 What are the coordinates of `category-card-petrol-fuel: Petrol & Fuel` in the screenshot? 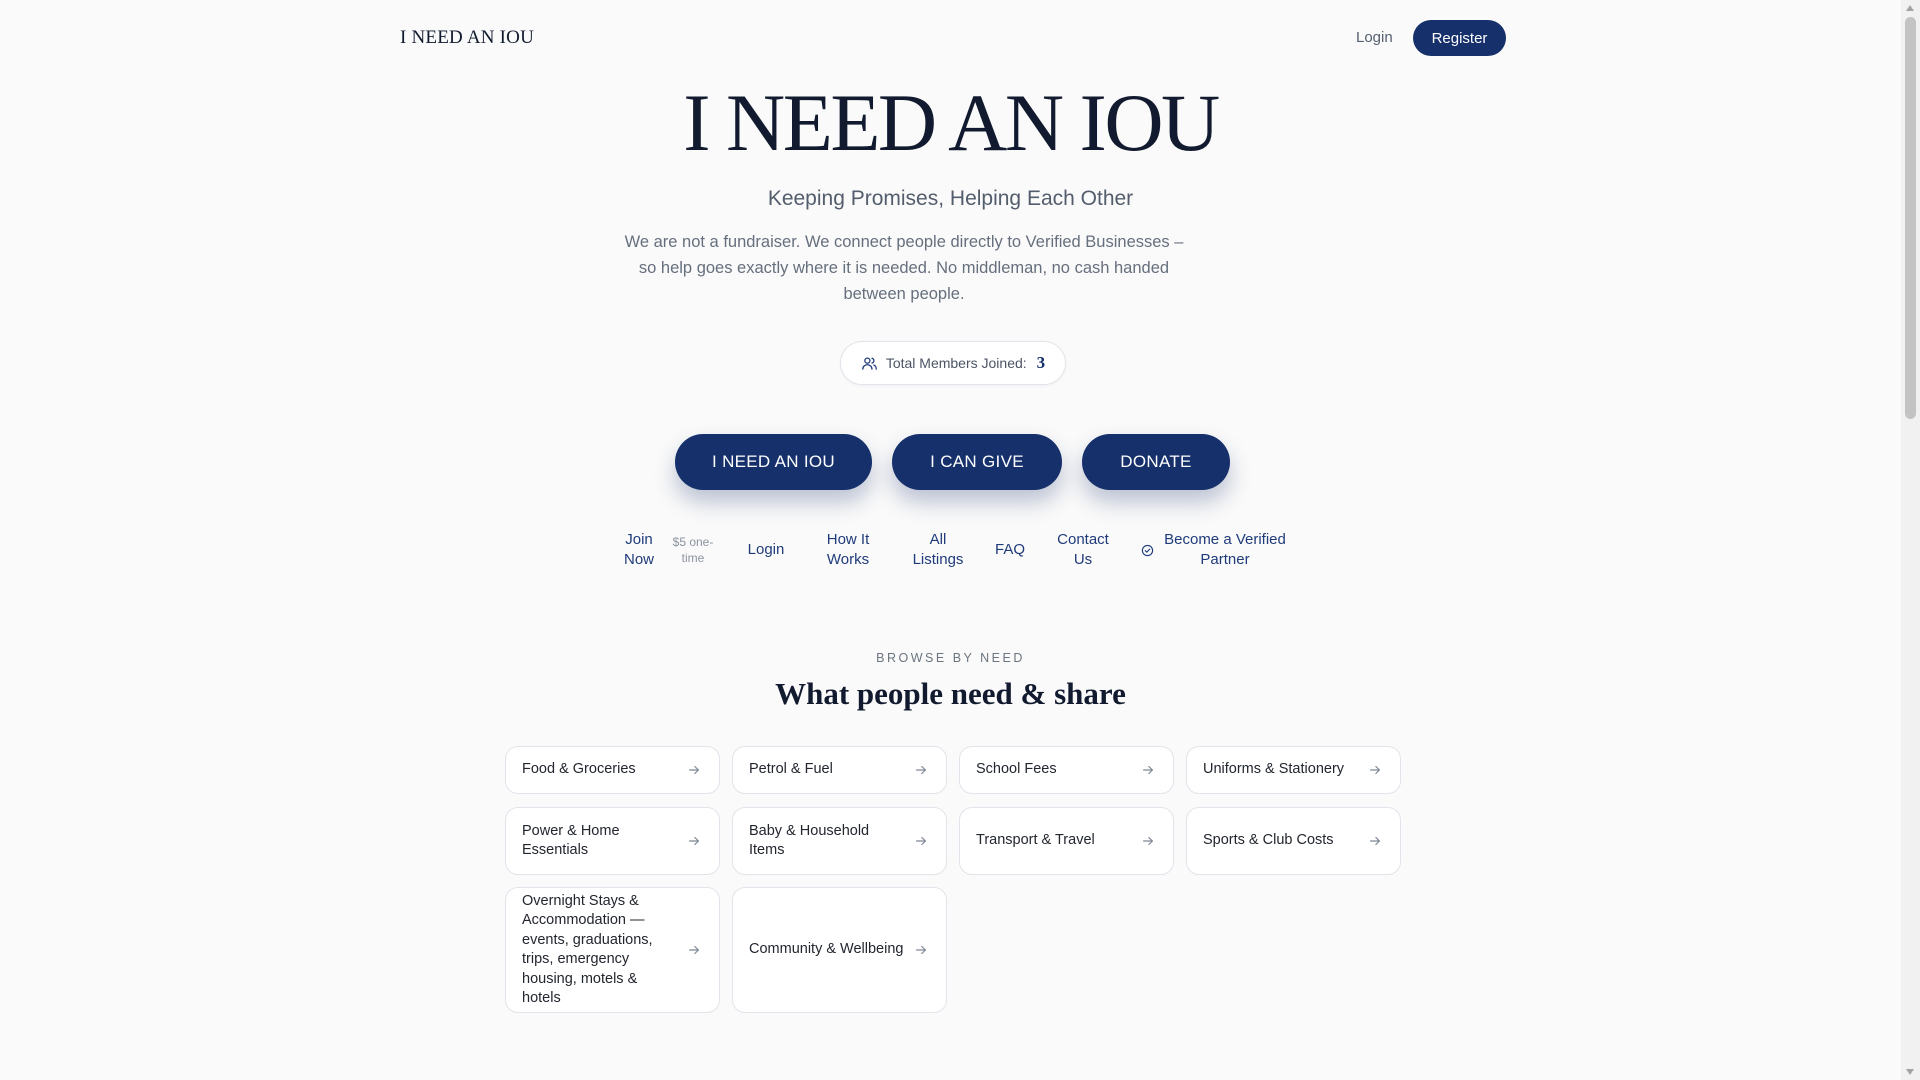 It's located at (839, 770).